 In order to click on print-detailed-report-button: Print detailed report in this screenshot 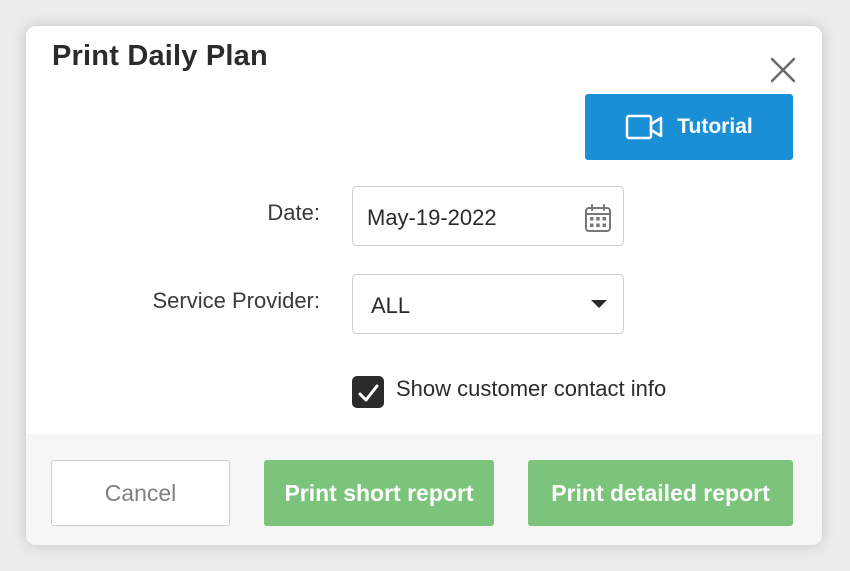, I will do `click(660, 493)`.